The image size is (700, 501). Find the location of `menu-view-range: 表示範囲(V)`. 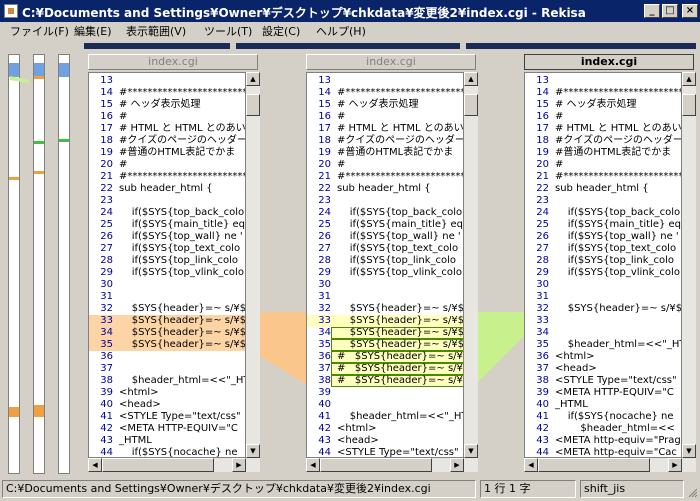

menu-view-range: 表示範囲(V) is located at coordinates (156, 32).